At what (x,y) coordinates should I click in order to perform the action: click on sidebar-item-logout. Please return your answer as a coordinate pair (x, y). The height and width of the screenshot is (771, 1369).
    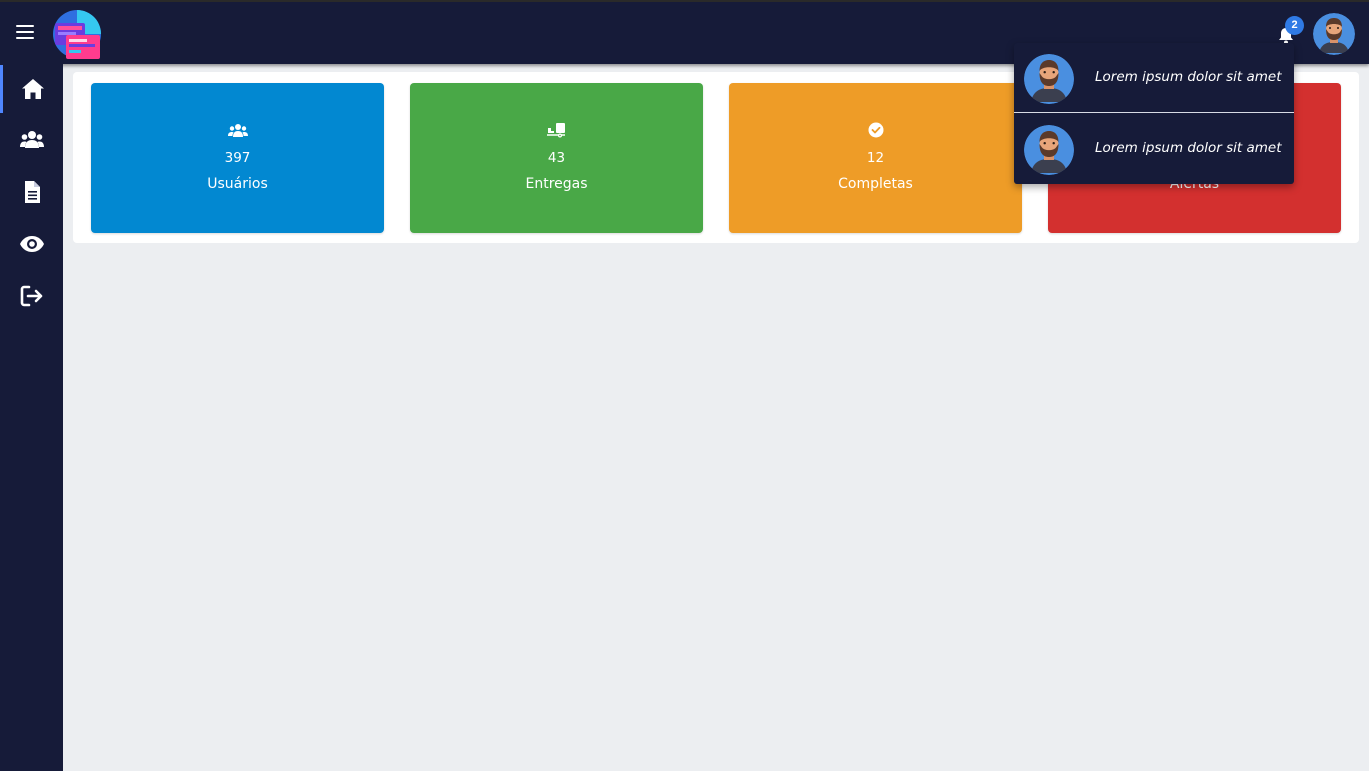
    Looking at the image, I should click on (31, 296).